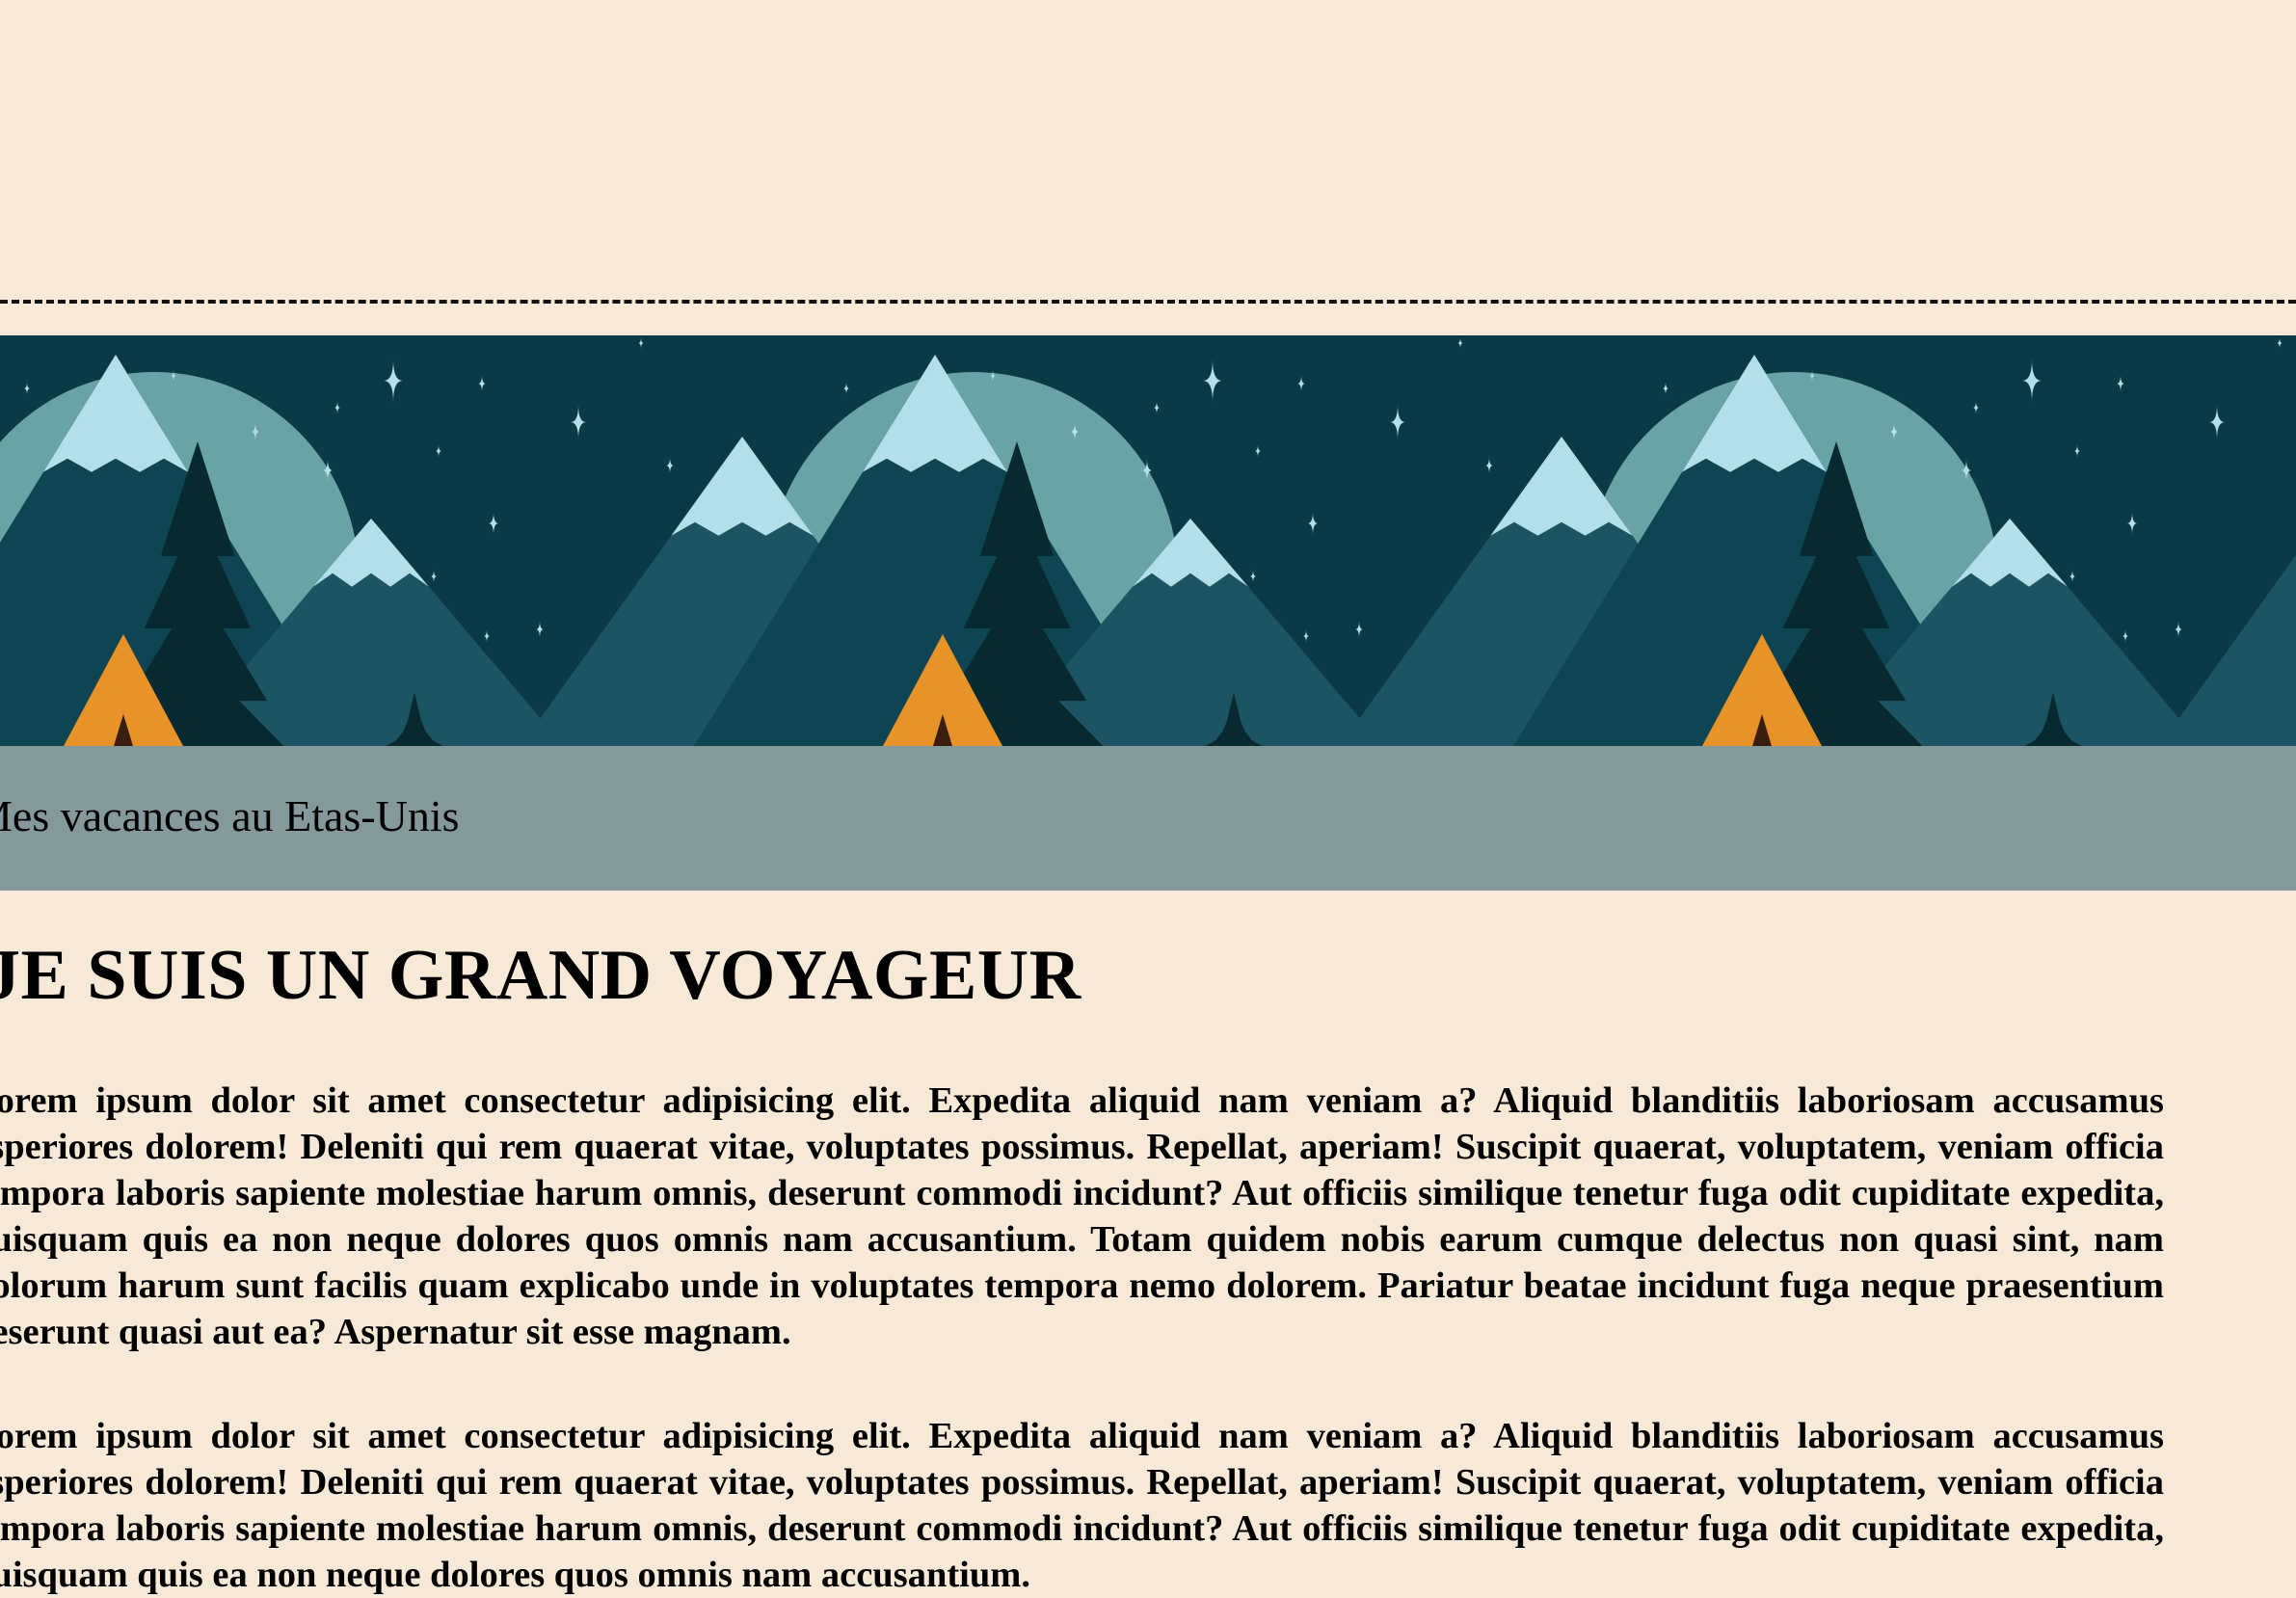 This screenshot has width=2296, height=1598. I want to click on page-title: JE SUIS UN GRAND VOYAGEUR, so click(540, 975).